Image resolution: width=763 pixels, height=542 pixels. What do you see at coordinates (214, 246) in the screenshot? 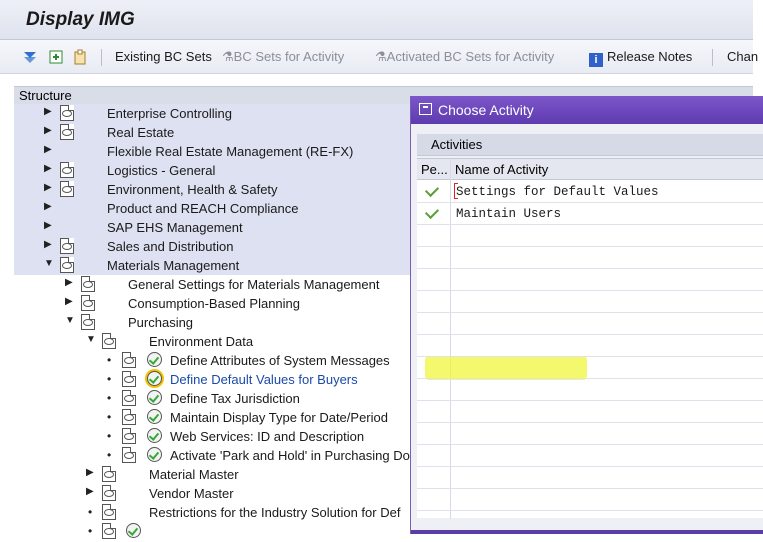
I see `tree-node-sales-distribution: ▶ Sales and Distribution` at bounding box center [214, 246].